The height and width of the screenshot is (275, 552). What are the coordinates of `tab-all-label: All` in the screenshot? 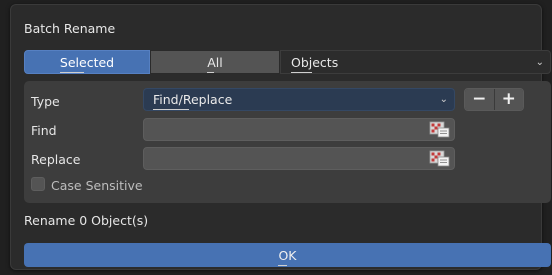 It's located at (215, 63).